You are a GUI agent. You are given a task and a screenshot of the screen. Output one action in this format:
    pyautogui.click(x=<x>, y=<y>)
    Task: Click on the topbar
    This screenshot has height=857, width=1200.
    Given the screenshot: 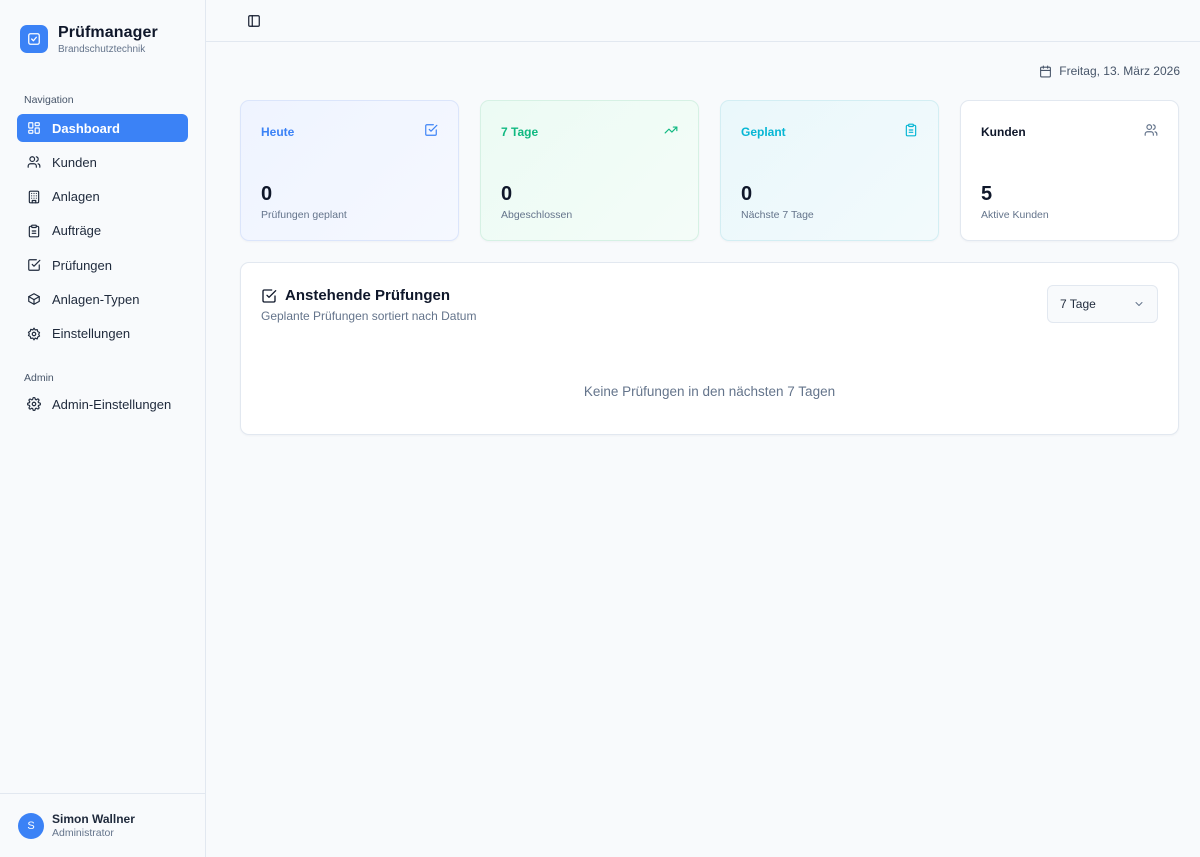 What is the action you would take?
    pyautogui.click(x=703, y=21)
    